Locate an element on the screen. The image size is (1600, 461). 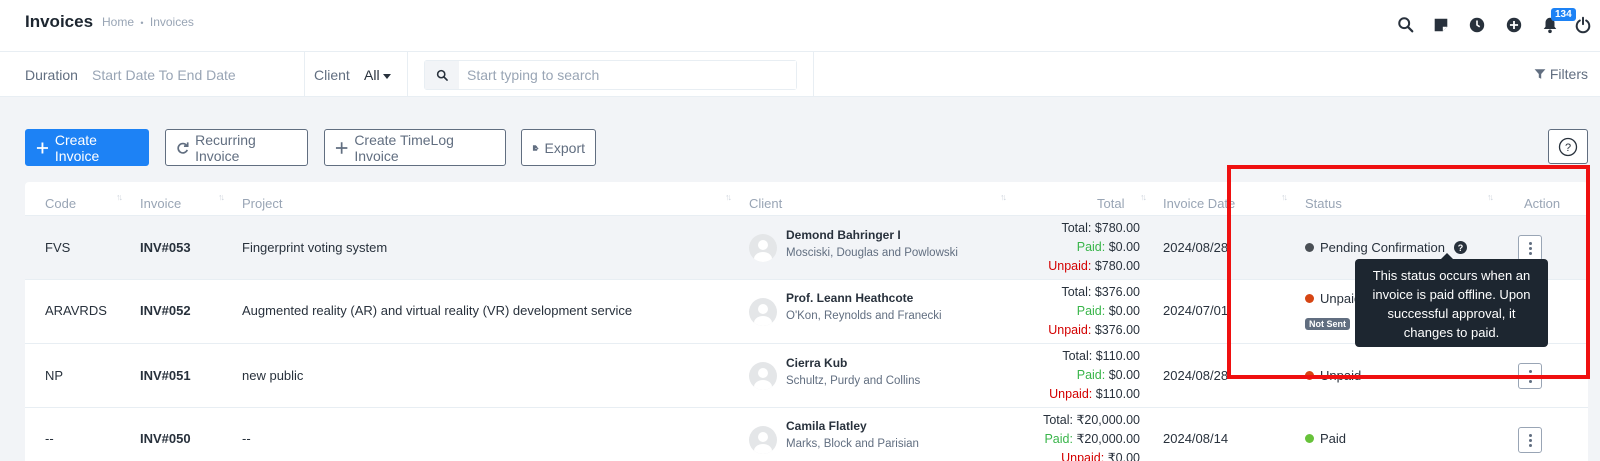
total-amount: $110.00 is located at coordinates (1117, 356).